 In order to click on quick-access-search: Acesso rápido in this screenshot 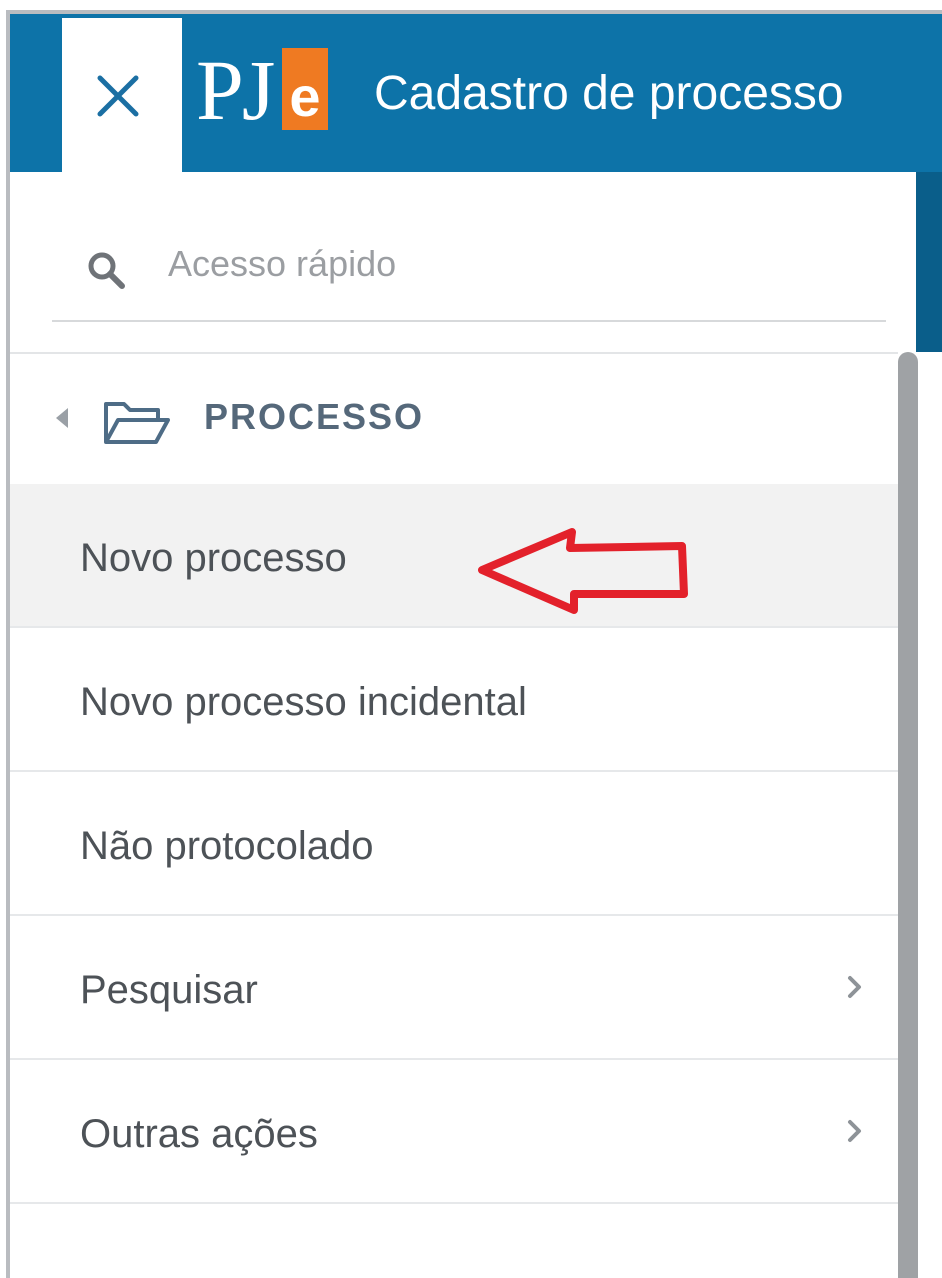, I will do `click(469, 274)`.